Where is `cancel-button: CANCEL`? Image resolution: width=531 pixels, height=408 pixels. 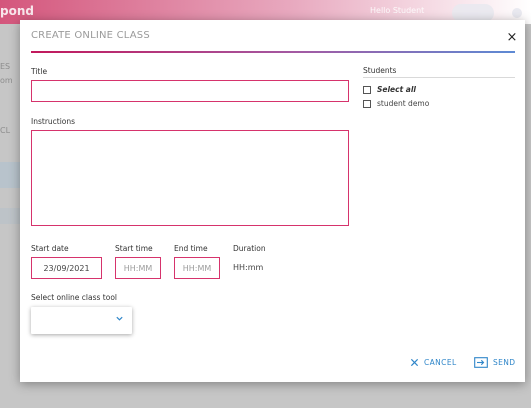
cancel-button: CANCEL is located at coordinates (433, 362).